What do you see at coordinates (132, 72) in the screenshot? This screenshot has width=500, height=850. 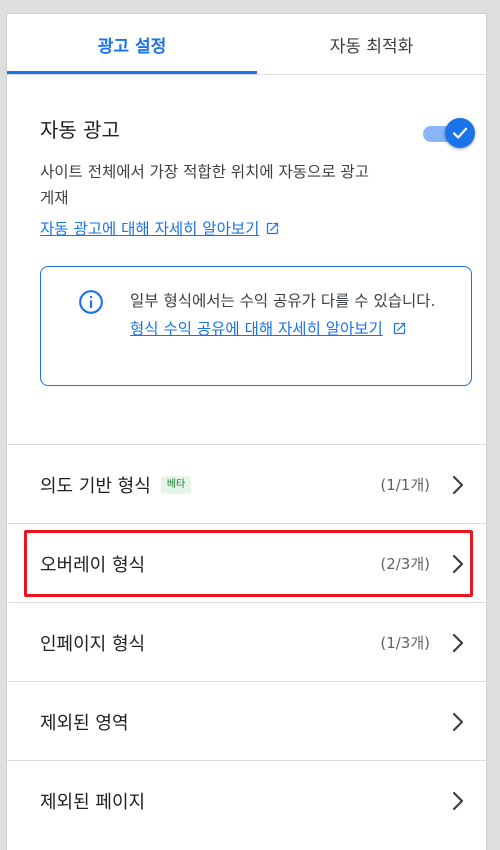 I see `active-tab-indicator` at bounding box center [132, 72].